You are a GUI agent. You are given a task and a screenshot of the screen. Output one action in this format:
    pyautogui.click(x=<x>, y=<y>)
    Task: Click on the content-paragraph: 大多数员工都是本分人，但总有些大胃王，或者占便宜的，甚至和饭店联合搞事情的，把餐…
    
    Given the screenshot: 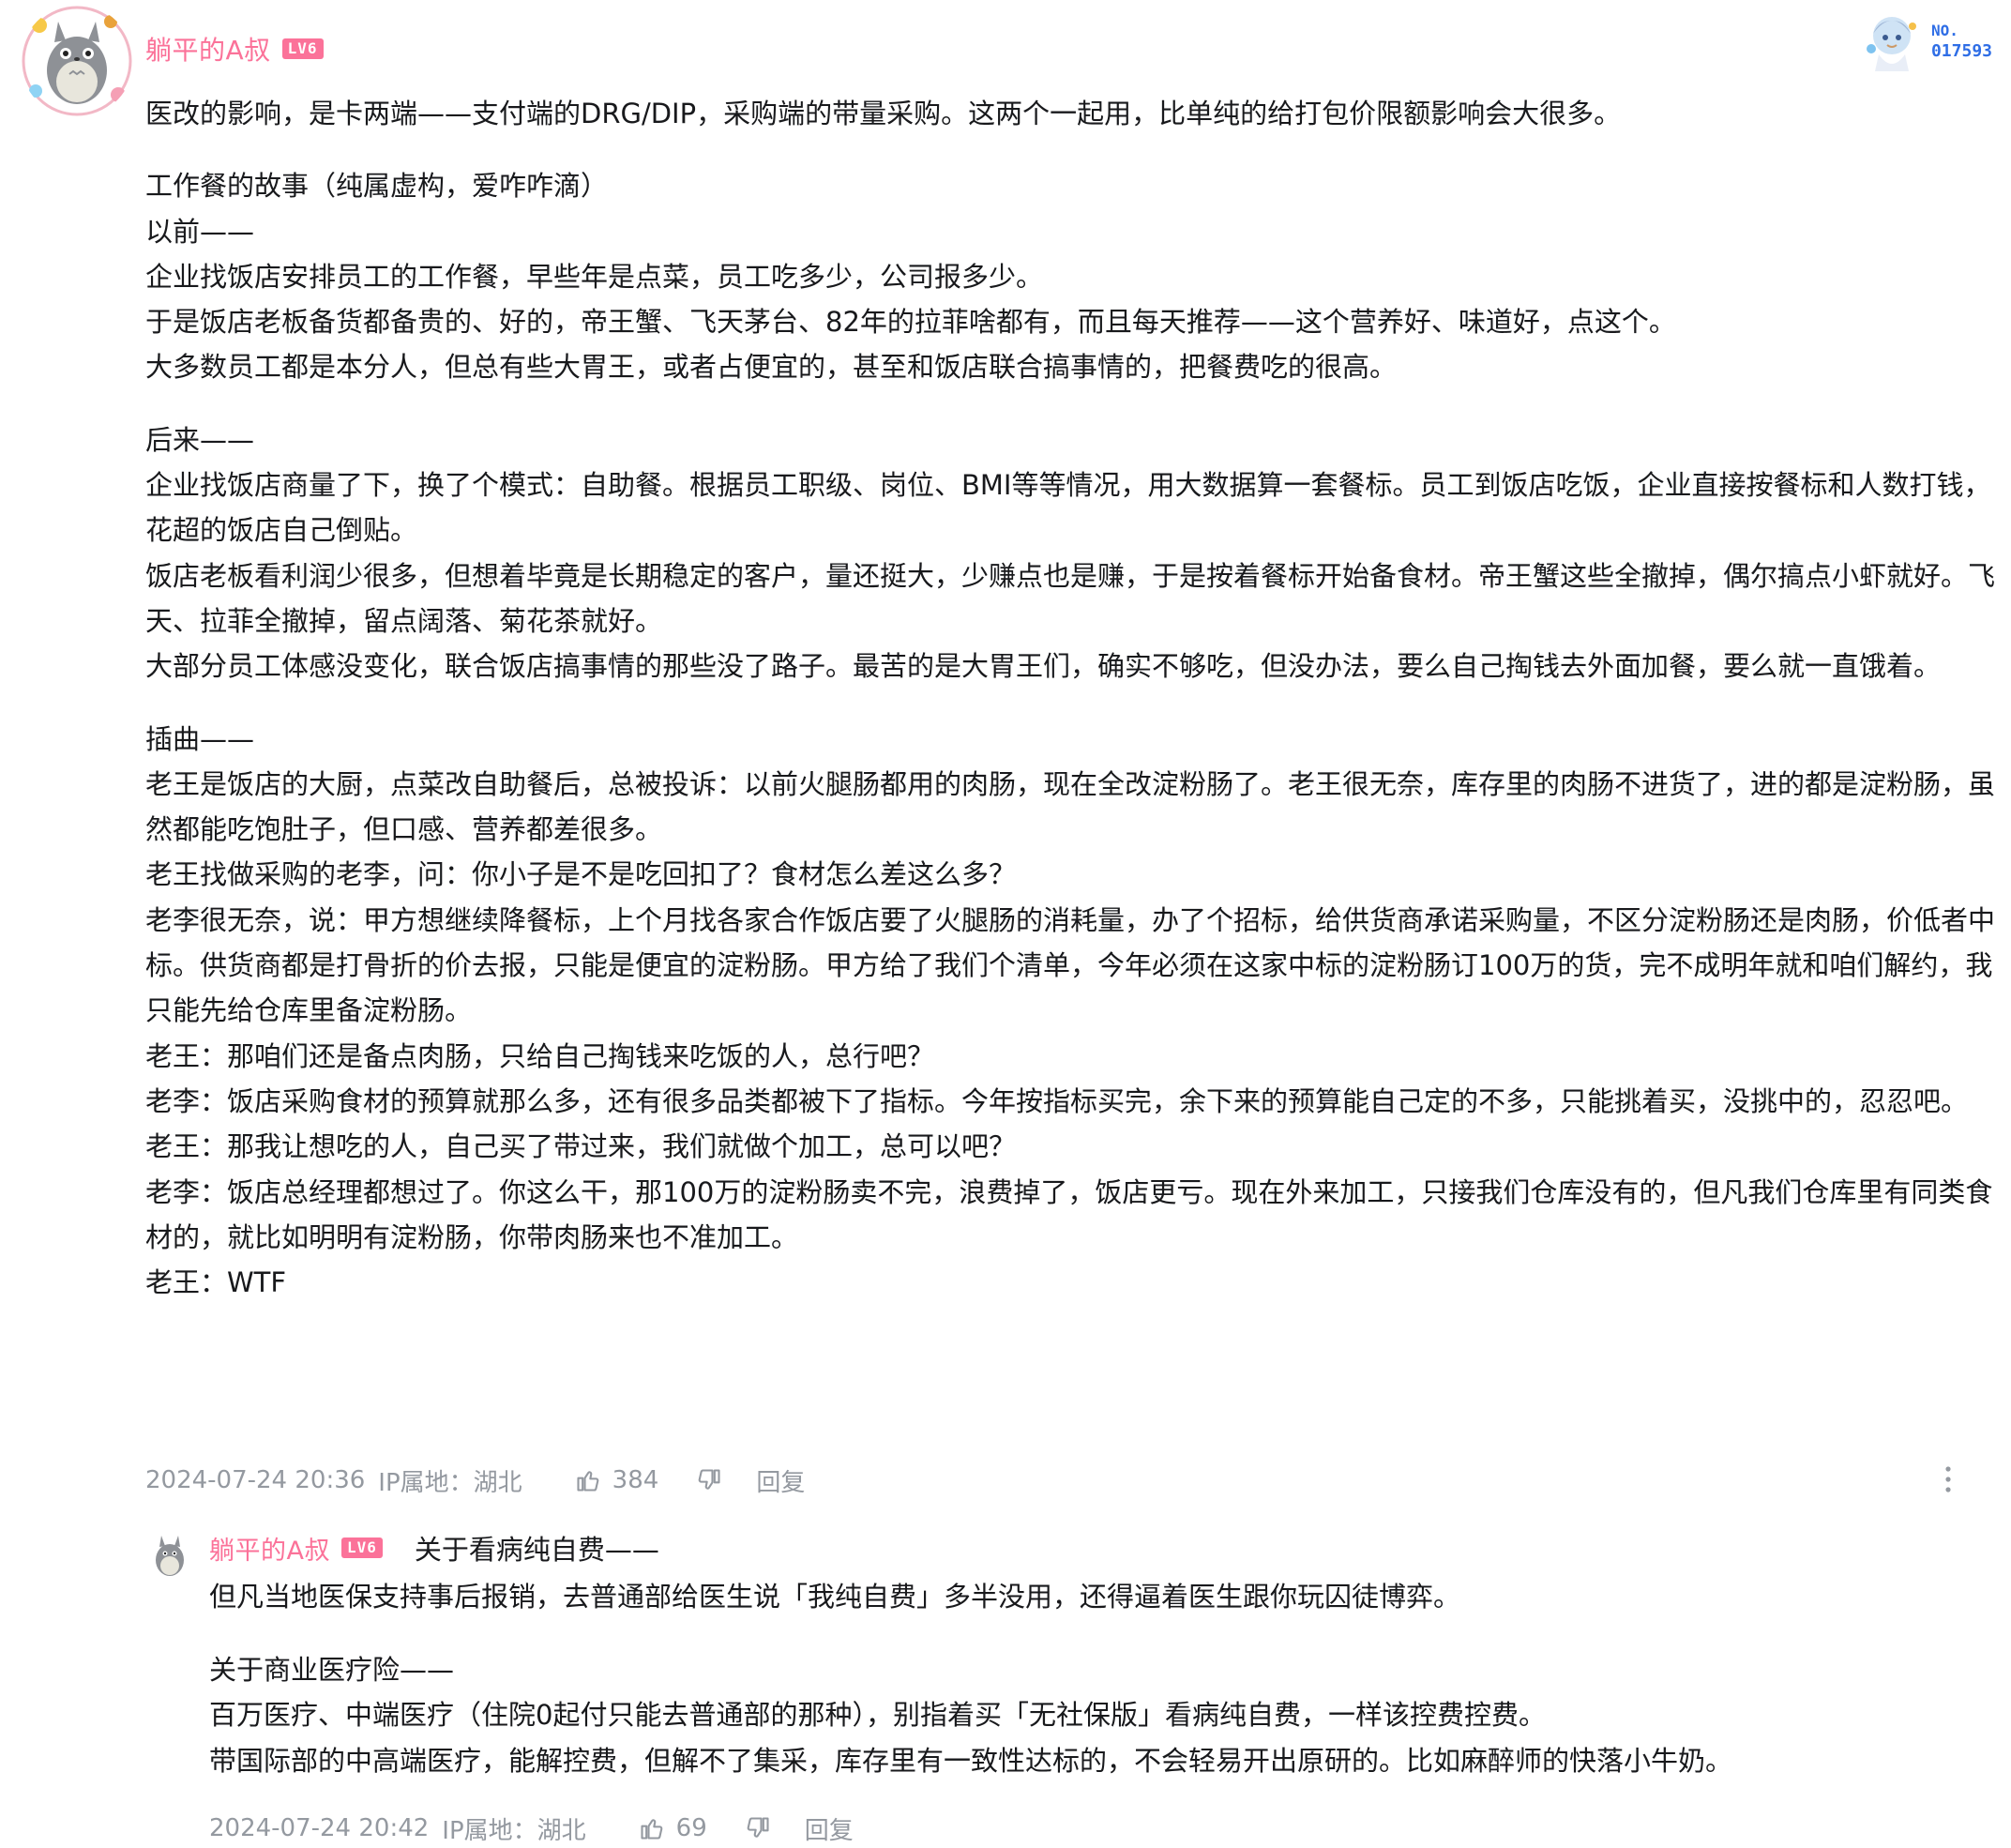 What is the action you would take?
    pyautogui.click(x=771, y=368)
    